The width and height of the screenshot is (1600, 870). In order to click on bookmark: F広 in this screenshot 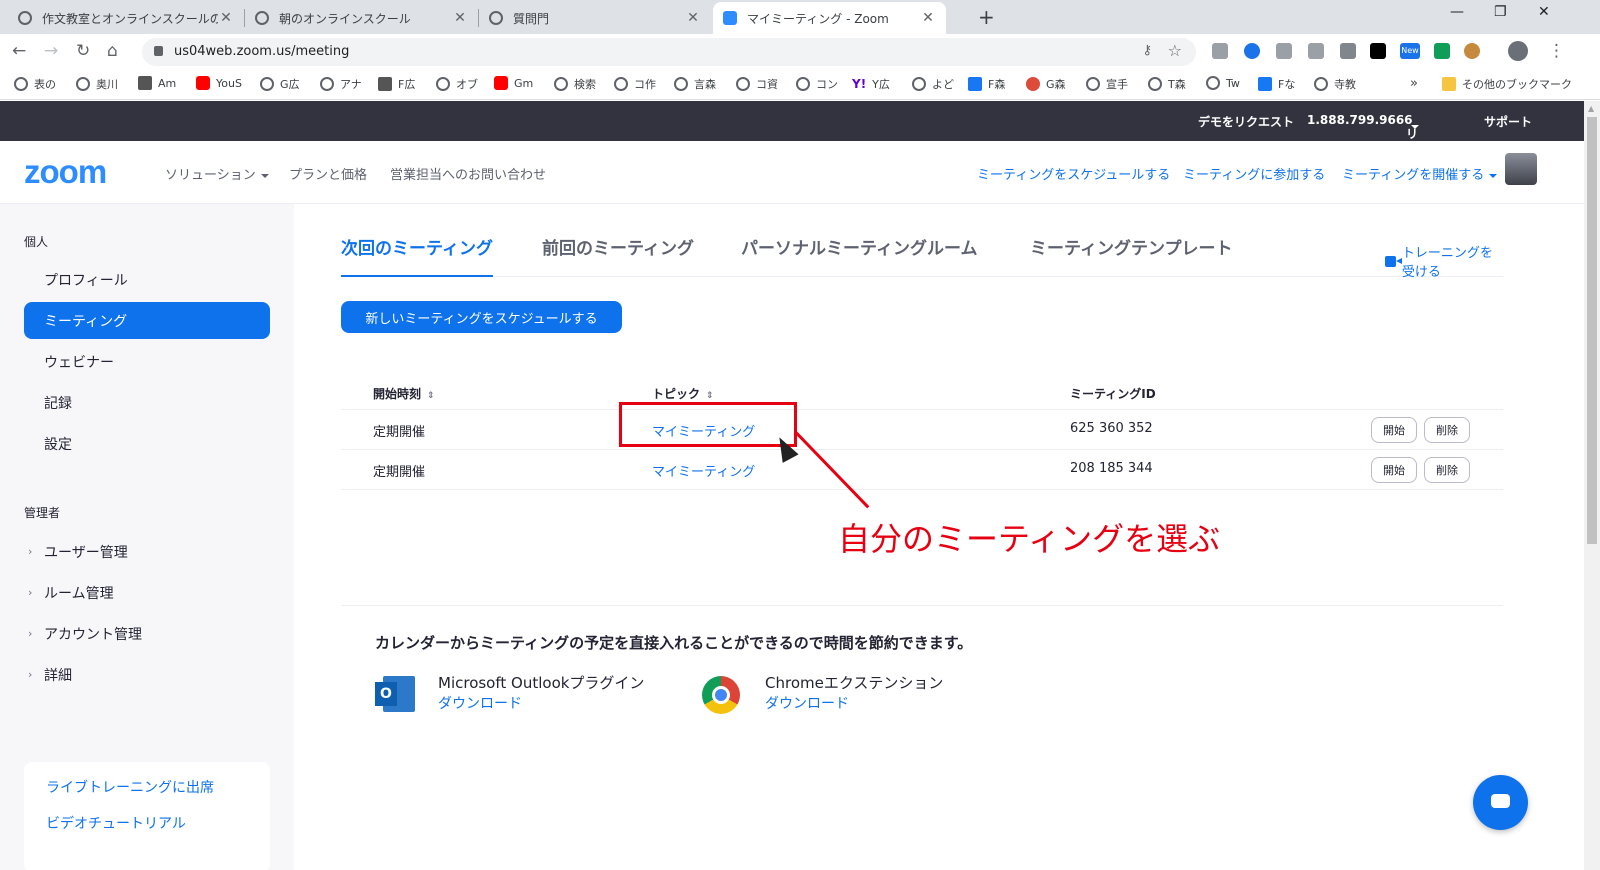, I will do `click(396, 84)`.